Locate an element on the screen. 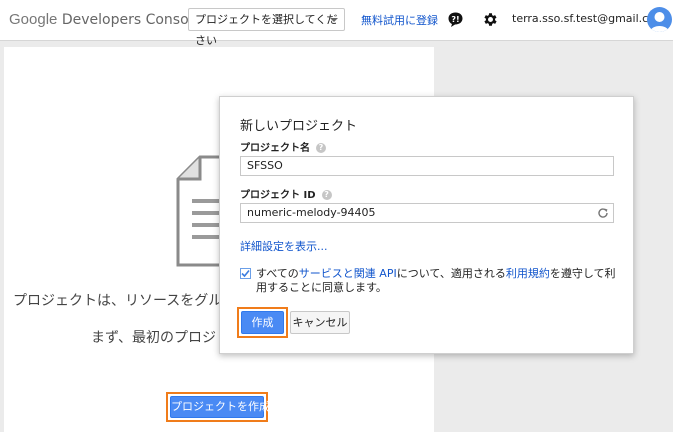  terms-text-mid: について、適用される is located at coordinates (451, 273).